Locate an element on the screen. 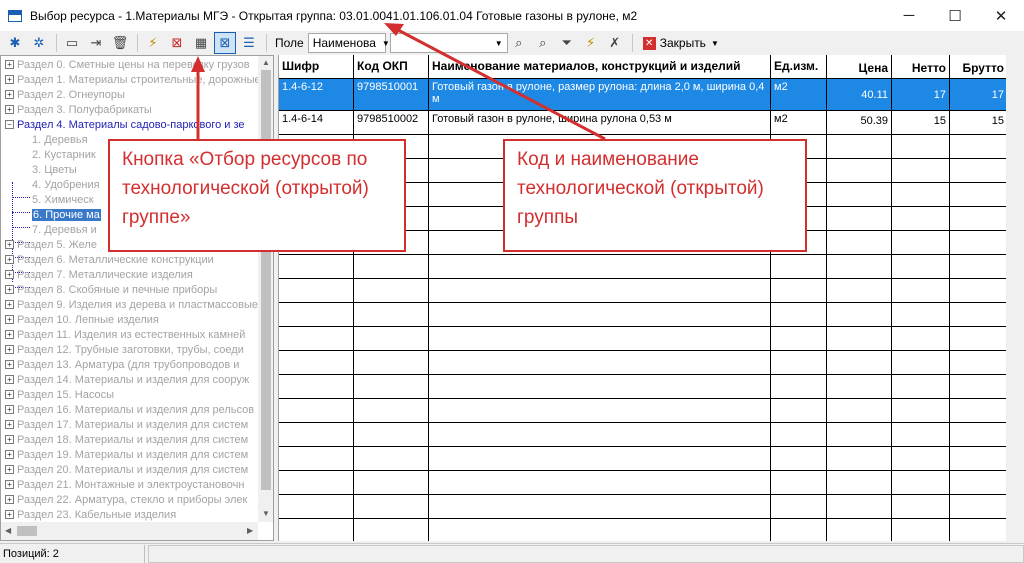 This screenshot has height=563, width=1024. tree-item: + Раздел 3. Полуфабрикаты is located at coordinates (78, 109).